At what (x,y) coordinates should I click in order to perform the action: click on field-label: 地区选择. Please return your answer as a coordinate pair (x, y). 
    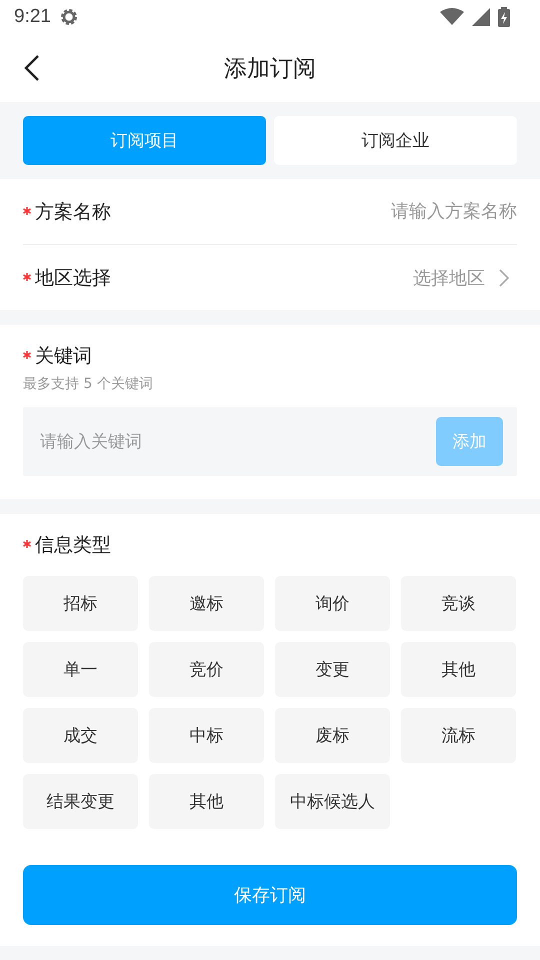
    Looking at the image, I should click on (73, 278).